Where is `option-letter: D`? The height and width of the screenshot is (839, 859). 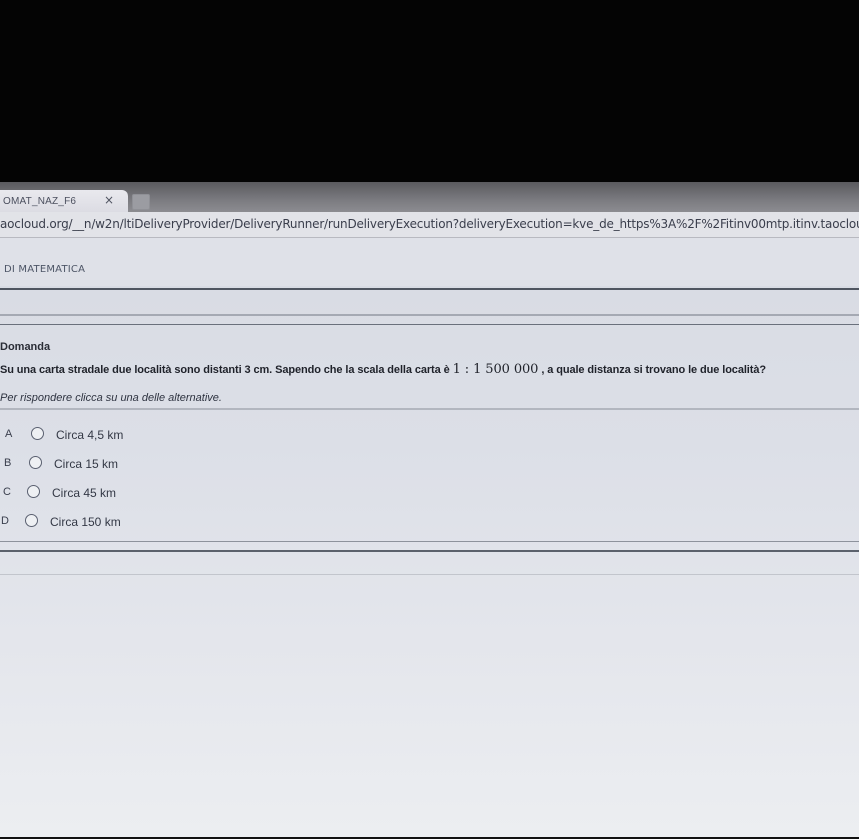 option-letter: D is located at coordinates (5, 521).